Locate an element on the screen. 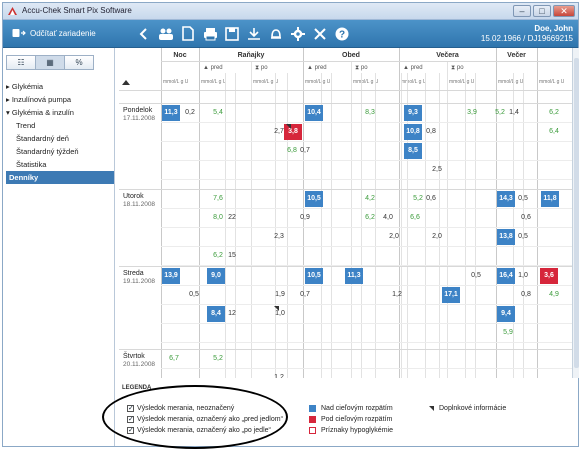  day-label: Štvrtok 20.11.2008 is located at coordinates (139, 361).